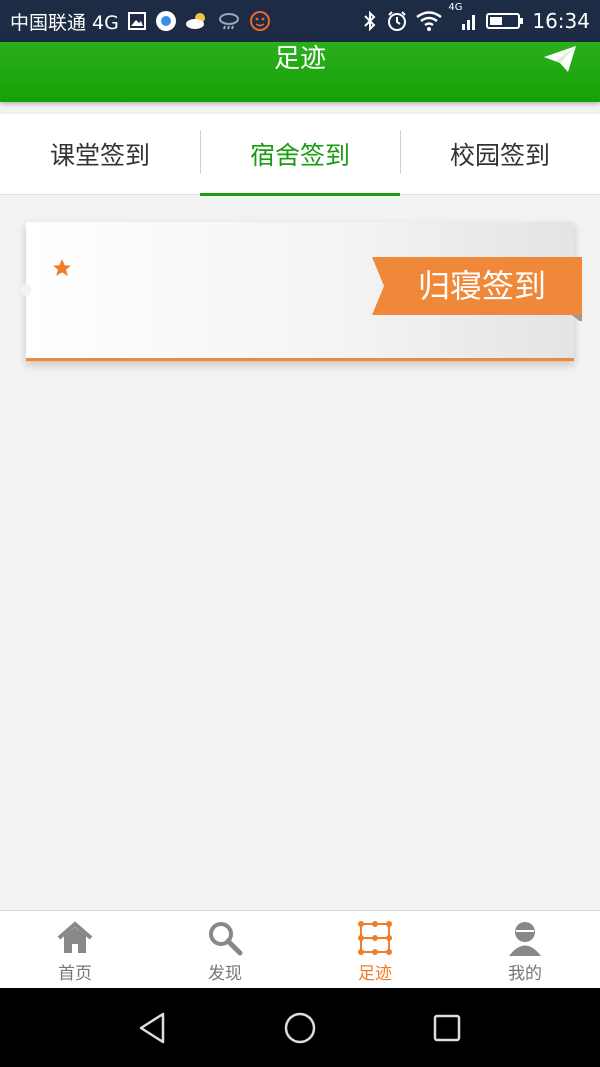 Image resolution: width=600 pixels, height=1067 pixels. I want to click on footprint-grid-icon, so click(375, 938).